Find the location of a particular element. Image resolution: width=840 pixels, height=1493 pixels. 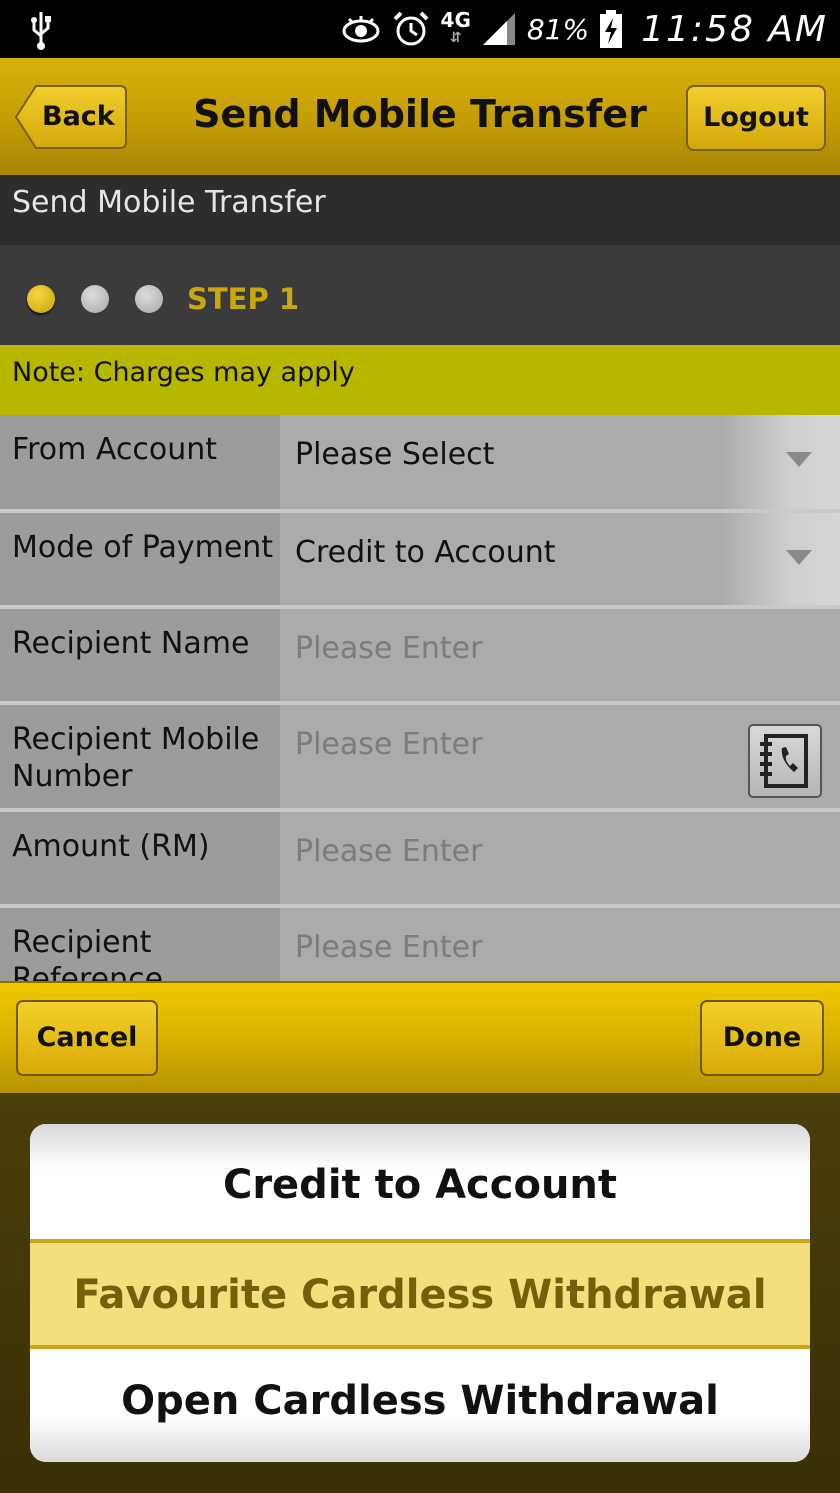

recipient-name-placeholder: Please Enter is located at coordinates (389, 648).